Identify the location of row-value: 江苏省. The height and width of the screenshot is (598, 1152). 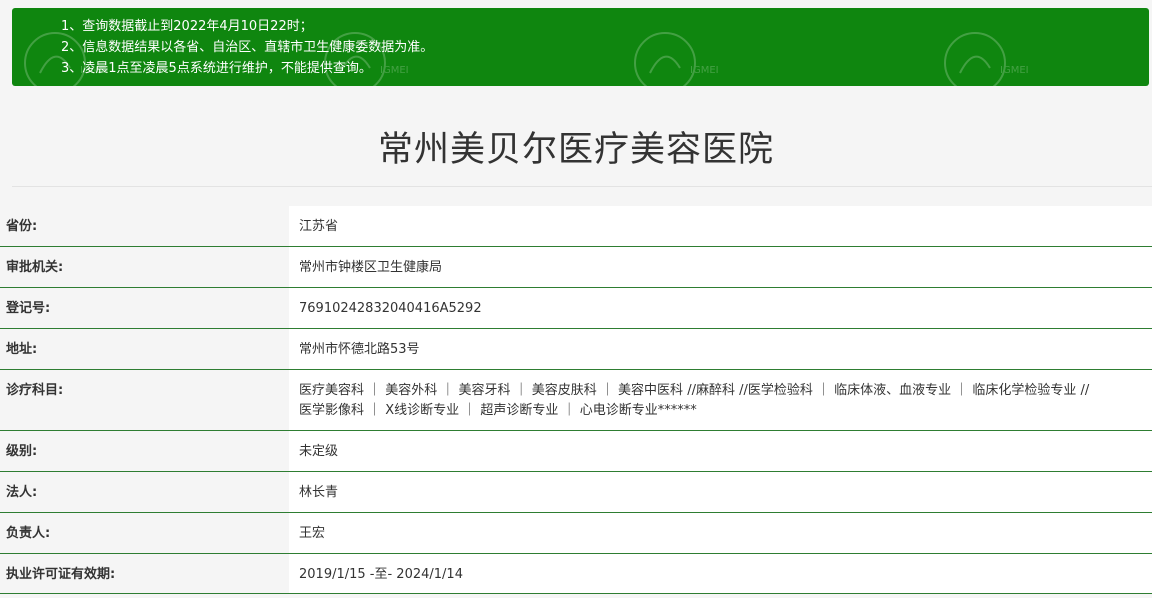
(720, 226).